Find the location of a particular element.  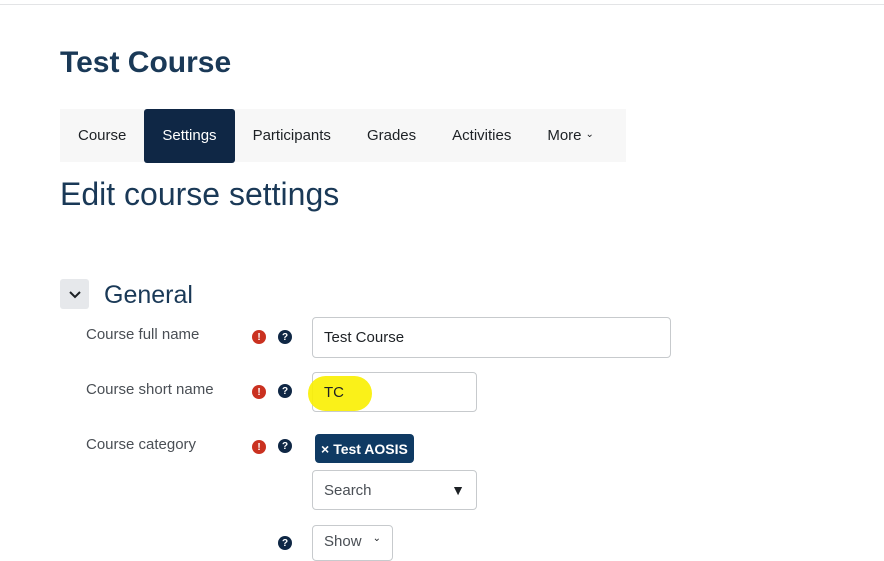

selected-category-label: Test AOSIS is located at coordinates (370, 448).